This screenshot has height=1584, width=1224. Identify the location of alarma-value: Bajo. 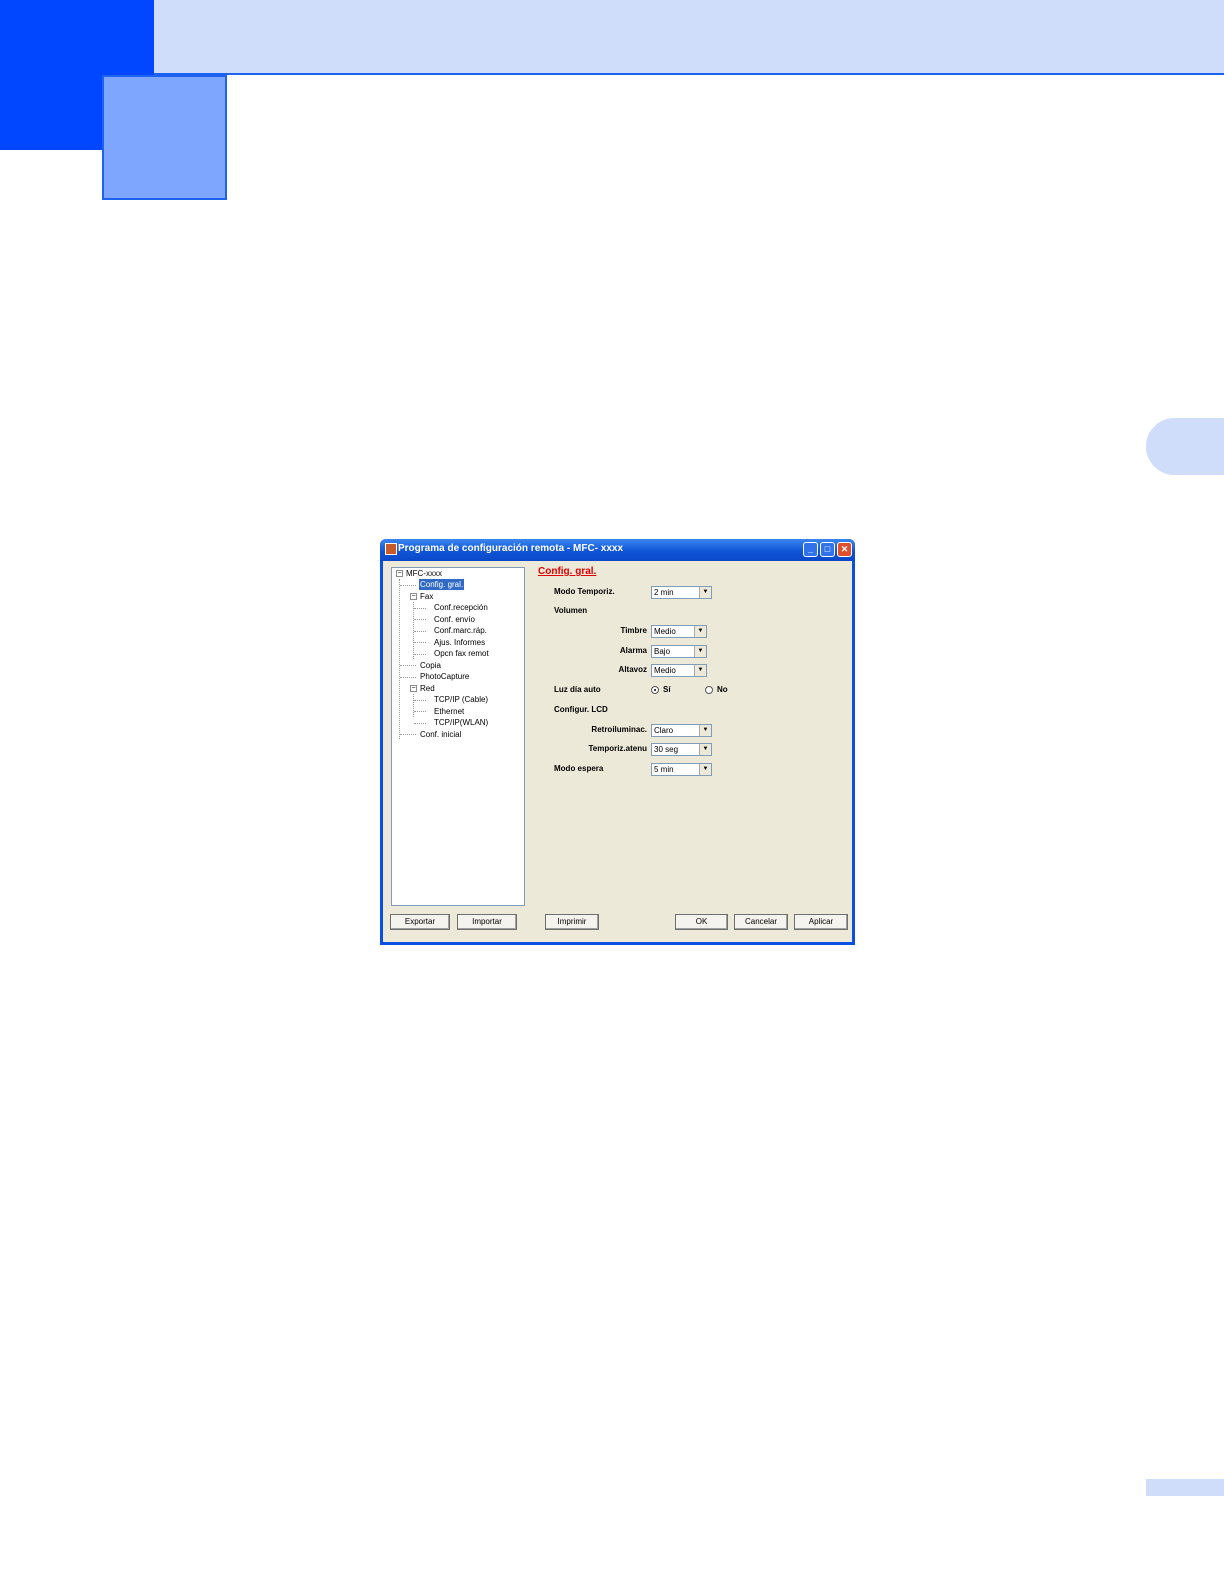
(662, 651).